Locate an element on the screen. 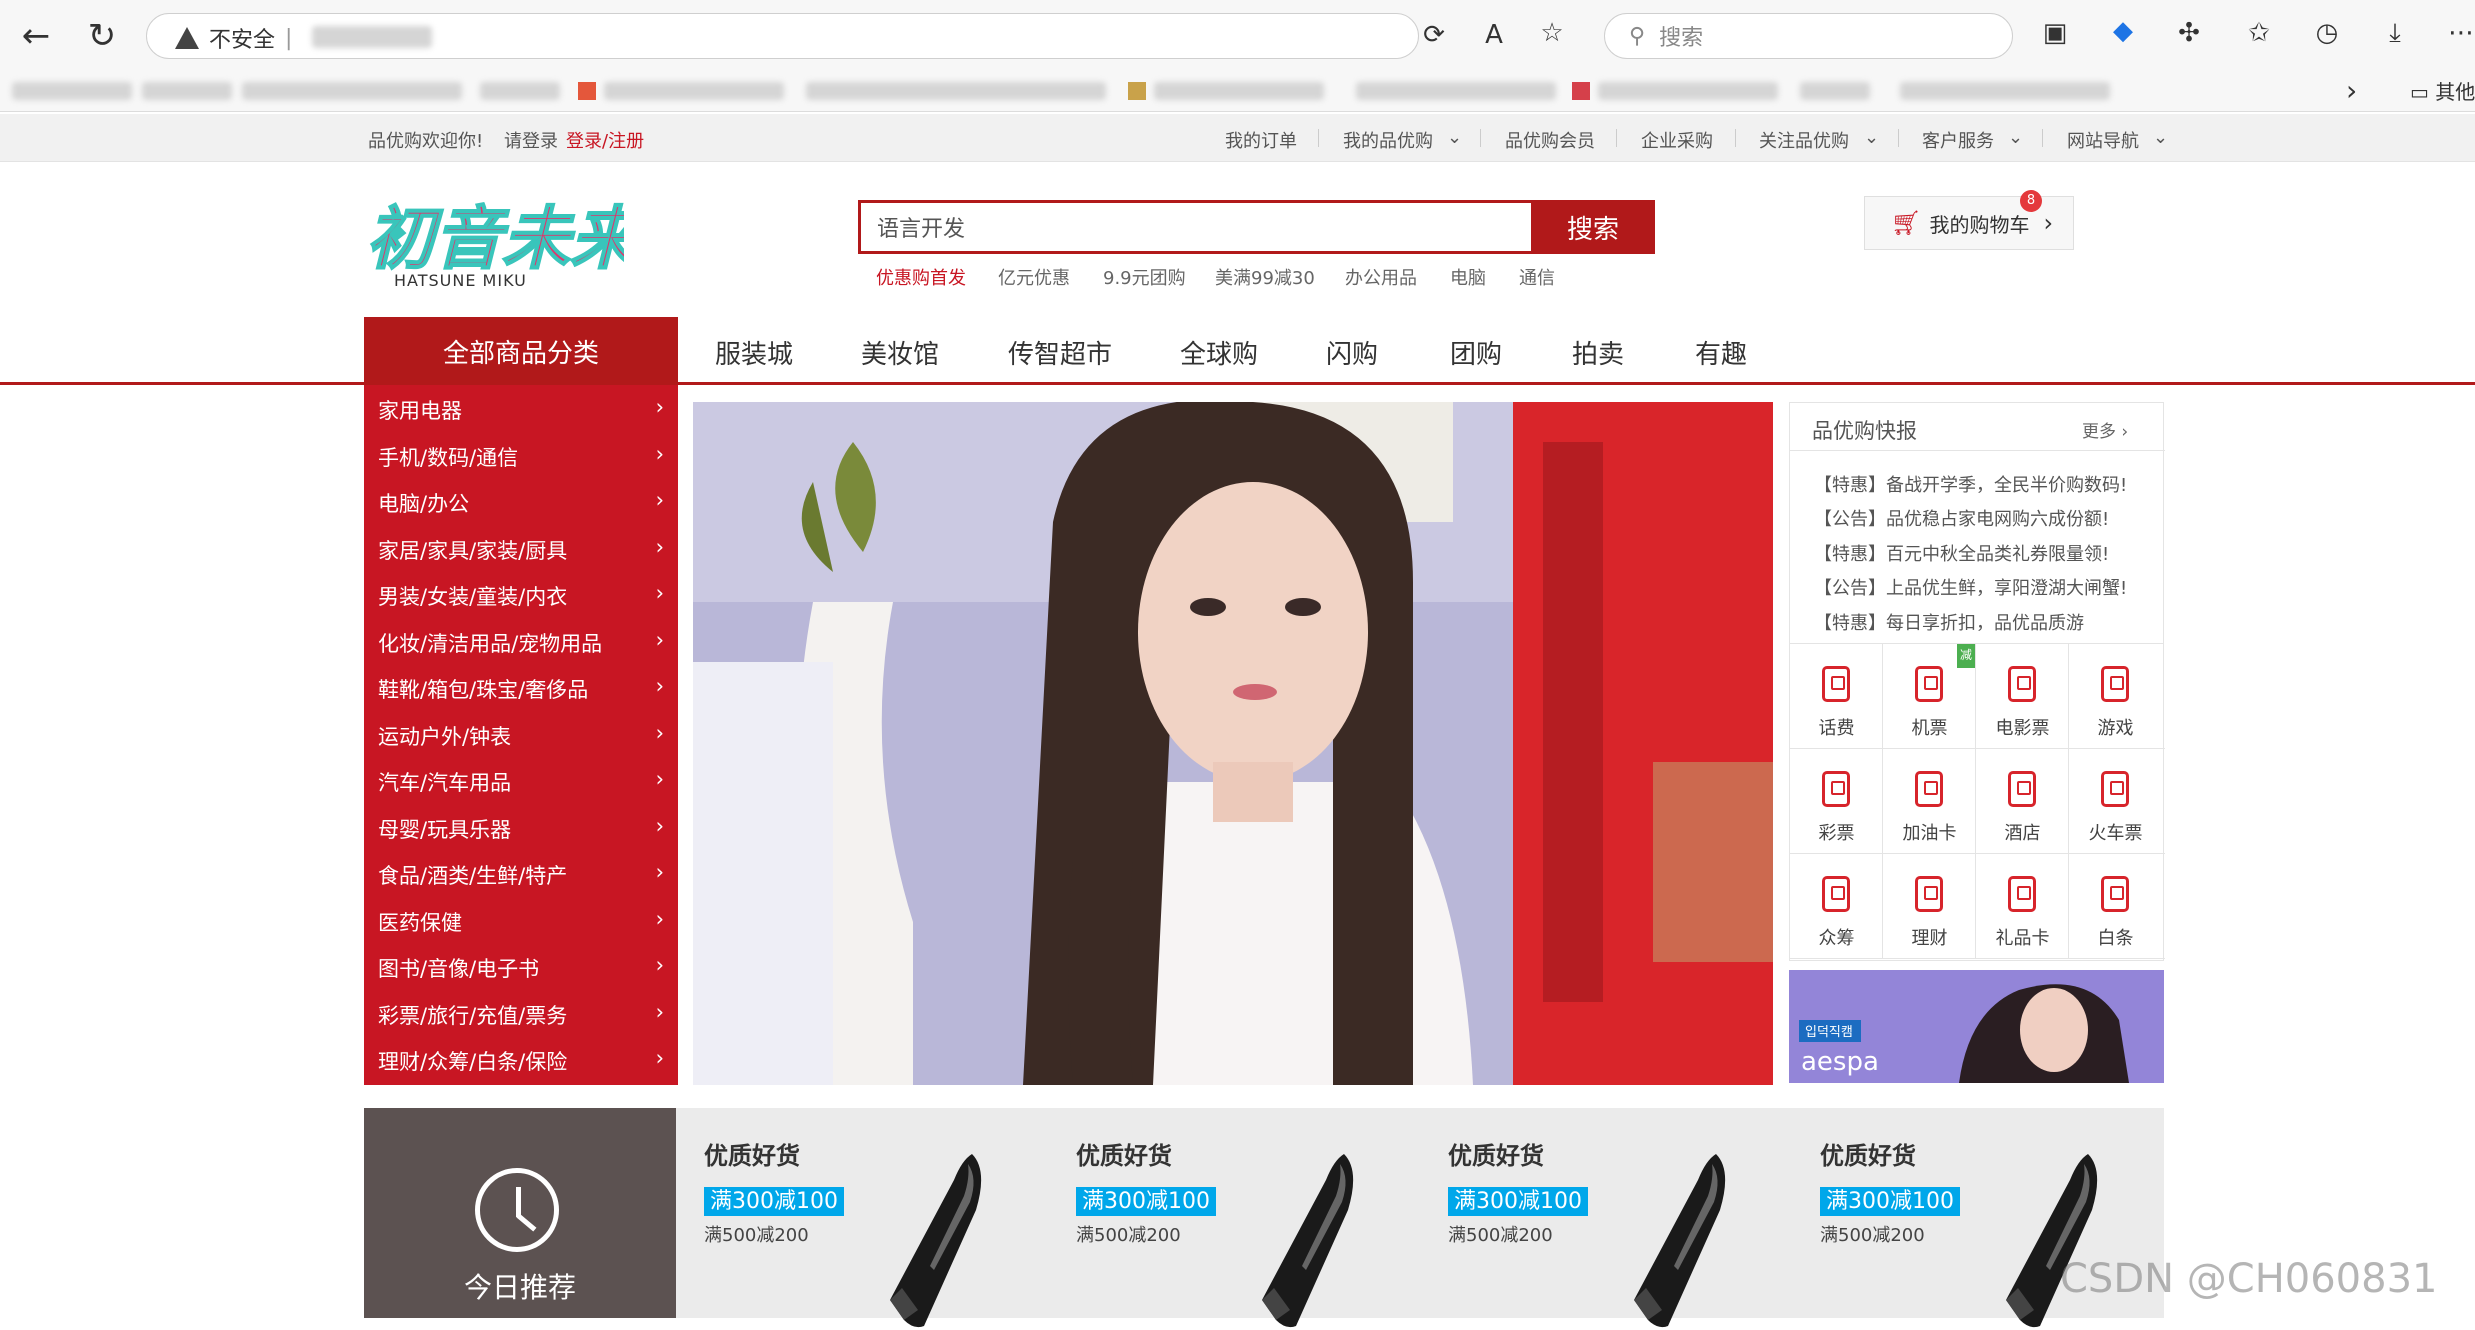  category-item: 母婴/玩具乐器 › is located at coordinates (521, 829).